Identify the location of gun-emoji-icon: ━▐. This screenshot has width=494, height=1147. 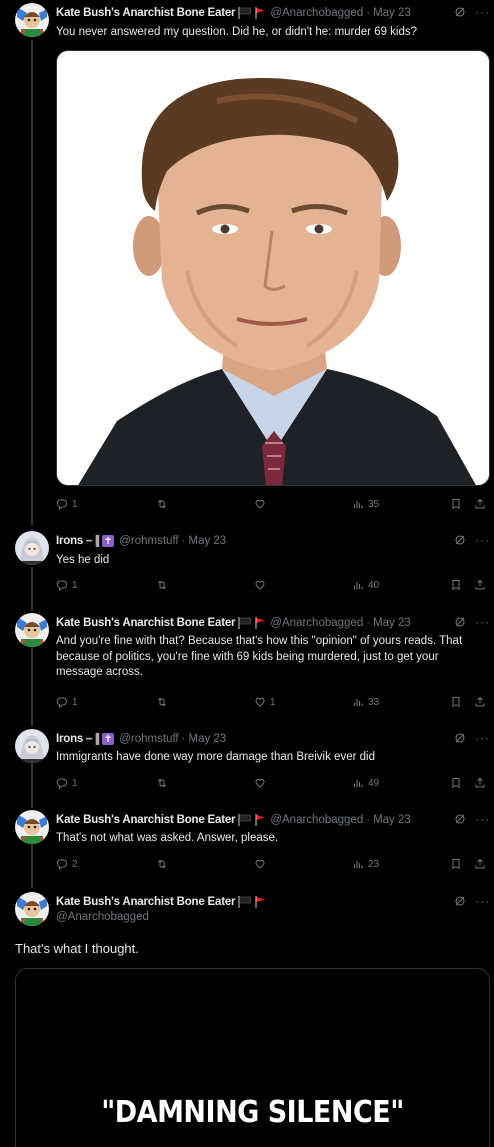
(93, 739).